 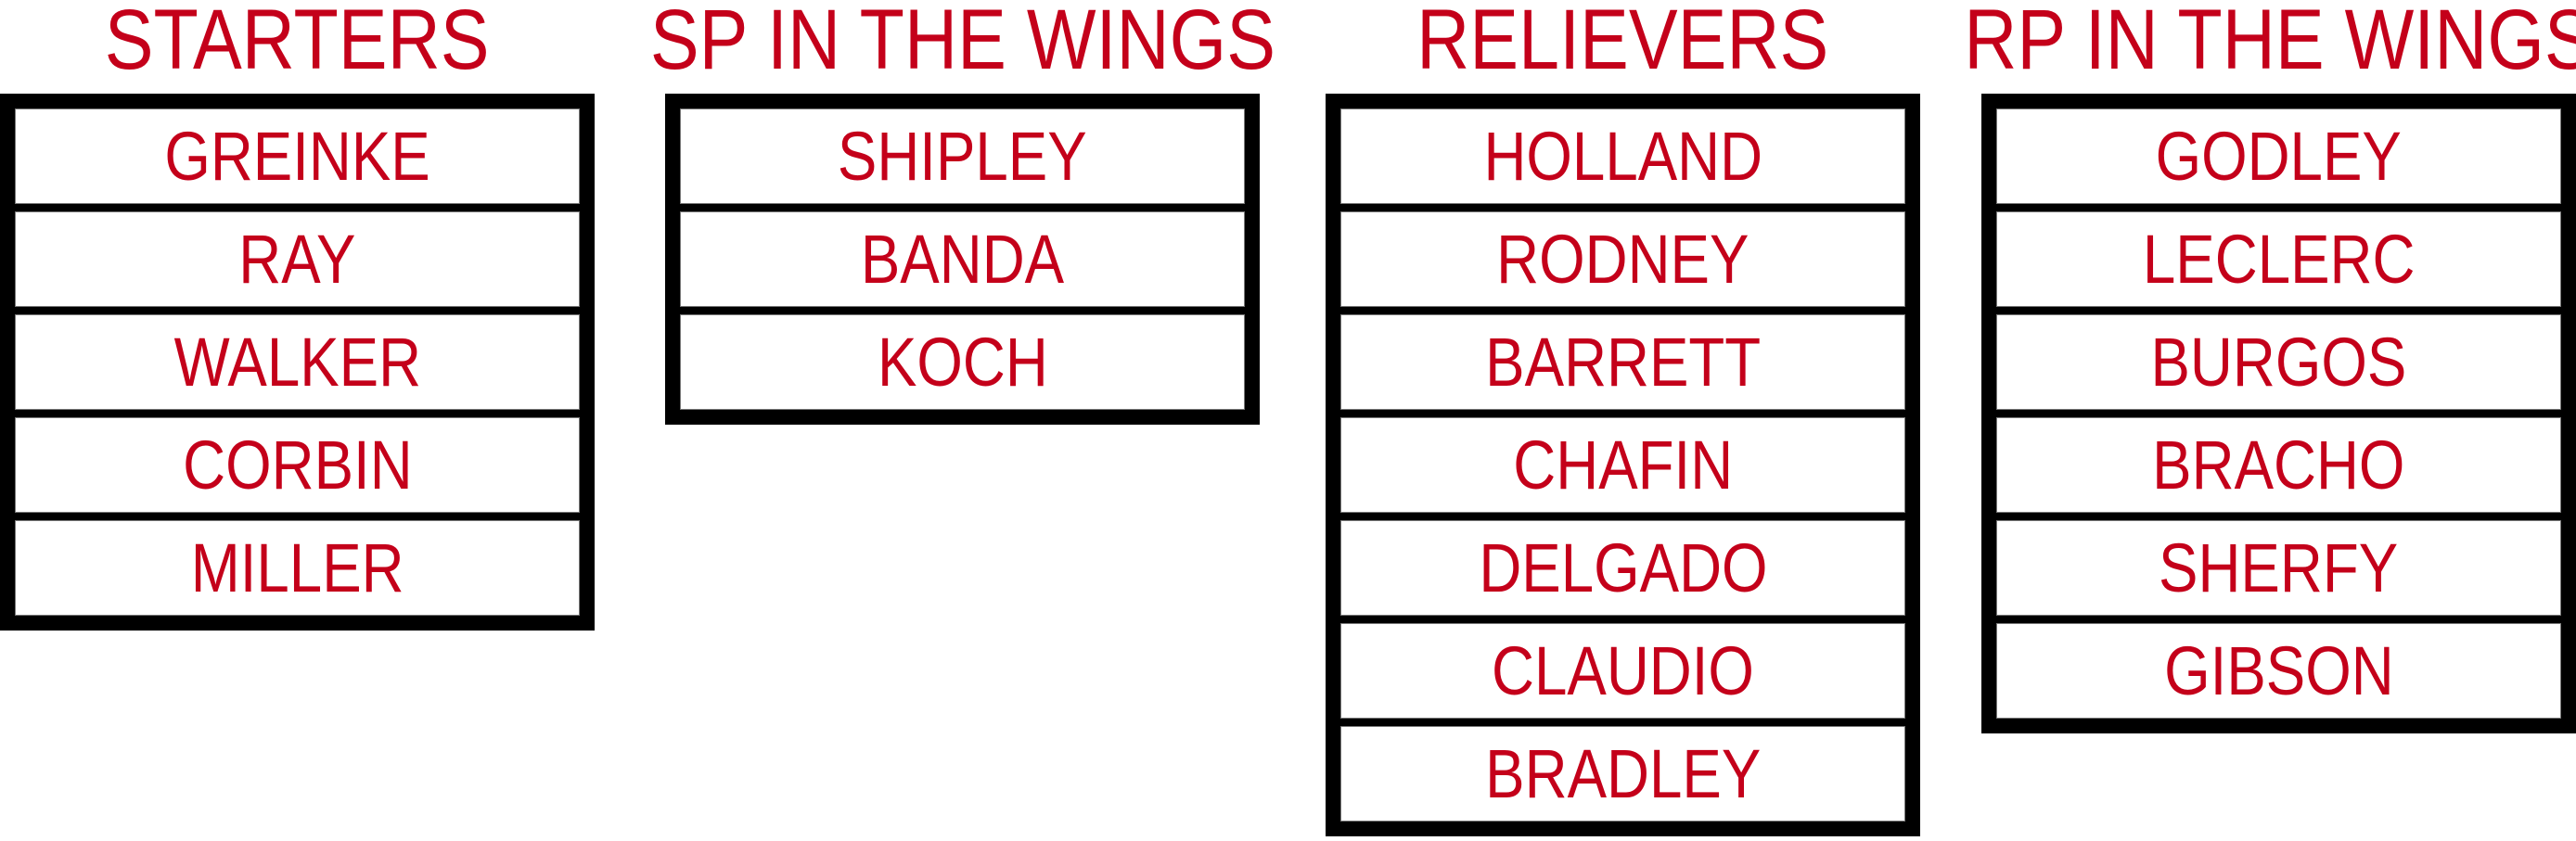 I want to click on player-row: SHIPLEY, so click(x=962, y=156).